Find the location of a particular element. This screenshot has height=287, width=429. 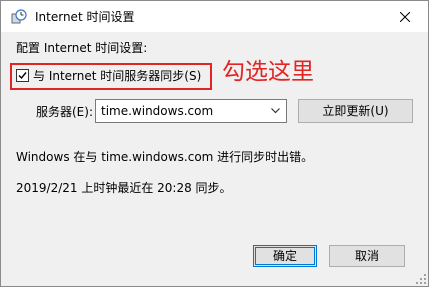

window-title: Internet 时间设置 is located at coordinates (85, 17).